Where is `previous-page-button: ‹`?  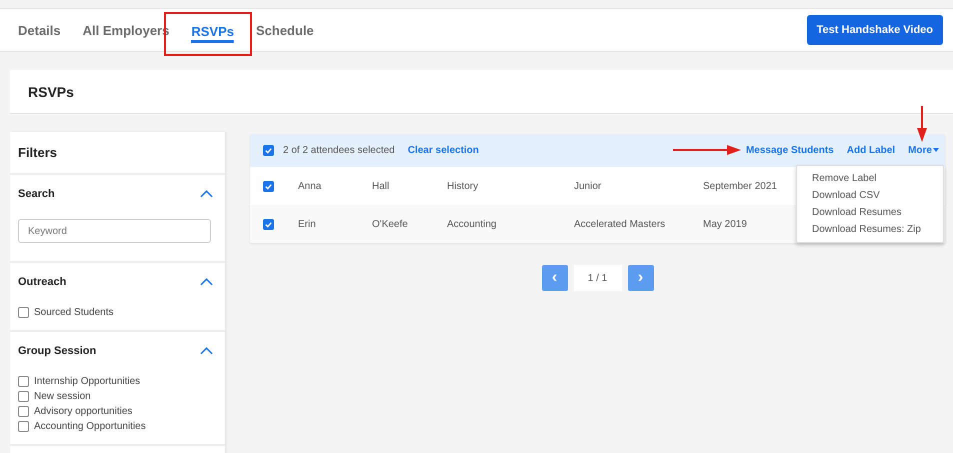 previous-page-button: ‹ is located at coordinates (555, 278).